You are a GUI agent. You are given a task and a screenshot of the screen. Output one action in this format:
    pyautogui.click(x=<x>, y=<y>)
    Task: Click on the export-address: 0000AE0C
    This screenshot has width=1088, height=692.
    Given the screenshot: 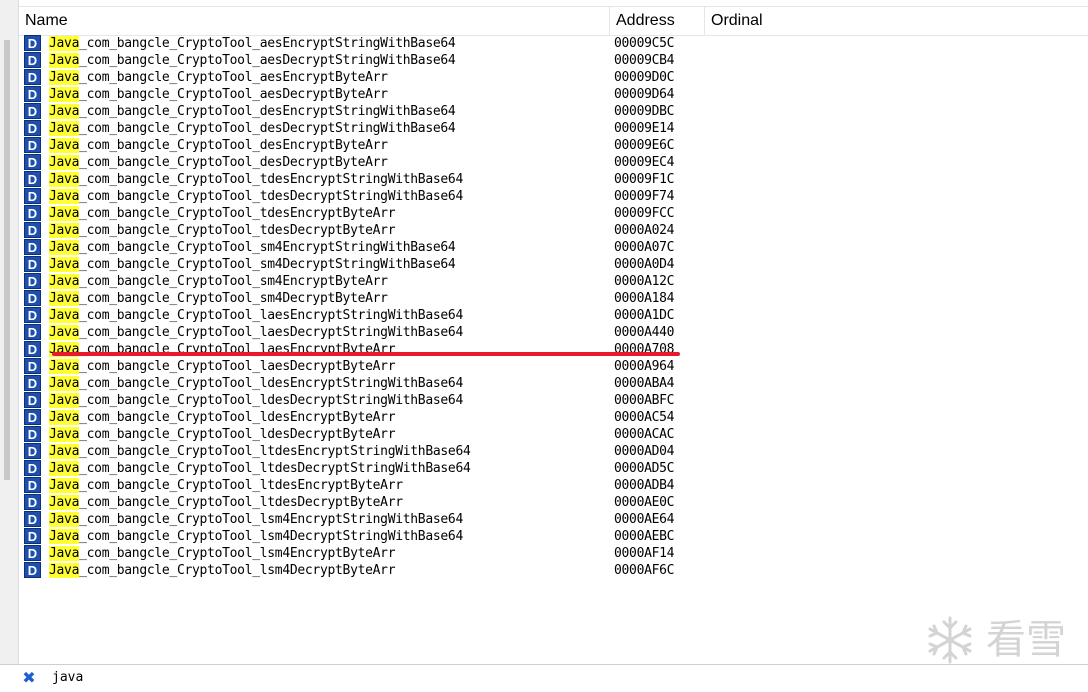 What is the action you would take?
    pyautogui.click(x=644, y=502)
    